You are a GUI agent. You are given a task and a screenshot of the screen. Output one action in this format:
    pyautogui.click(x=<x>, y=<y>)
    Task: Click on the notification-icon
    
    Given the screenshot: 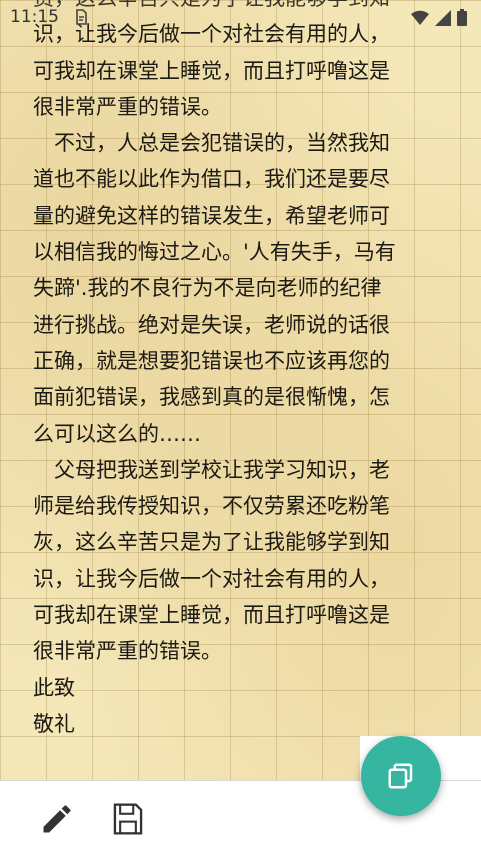 What is the action you would take?
    pyautogui.click(x=81, y=19)
    